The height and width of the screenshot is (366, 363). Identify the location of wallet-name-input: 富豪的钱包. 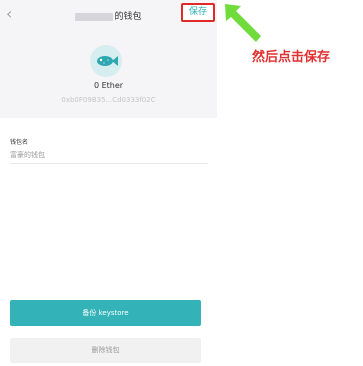
(27, 155).